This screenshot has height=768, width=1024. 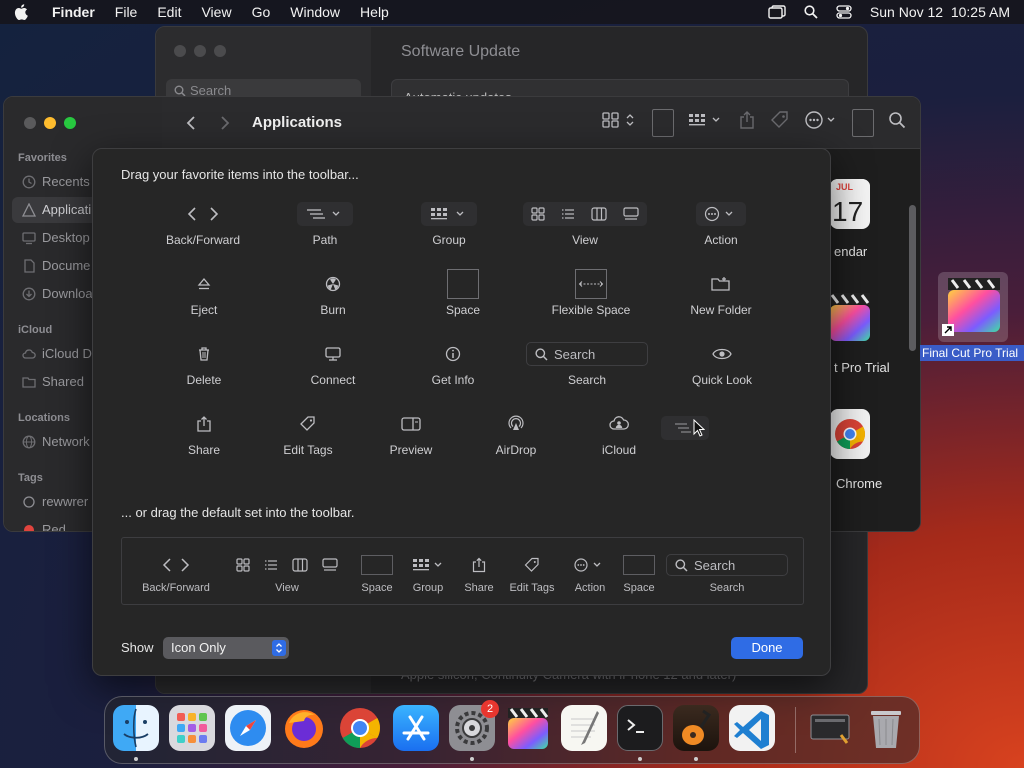 I want to click on dock-finder-icon, so click(x=136, y=728).